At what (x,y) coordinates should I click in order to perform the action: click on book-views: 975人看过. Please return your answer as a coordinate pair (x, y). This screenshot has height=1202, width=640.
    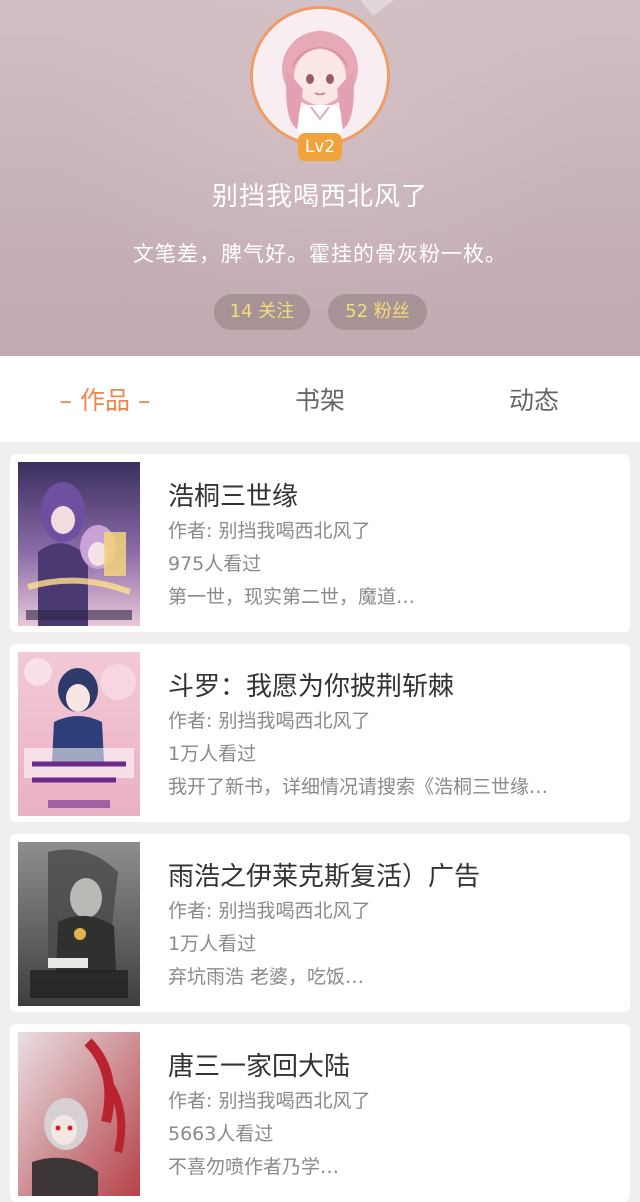
    Looking at the image, I should click on (215, 564).